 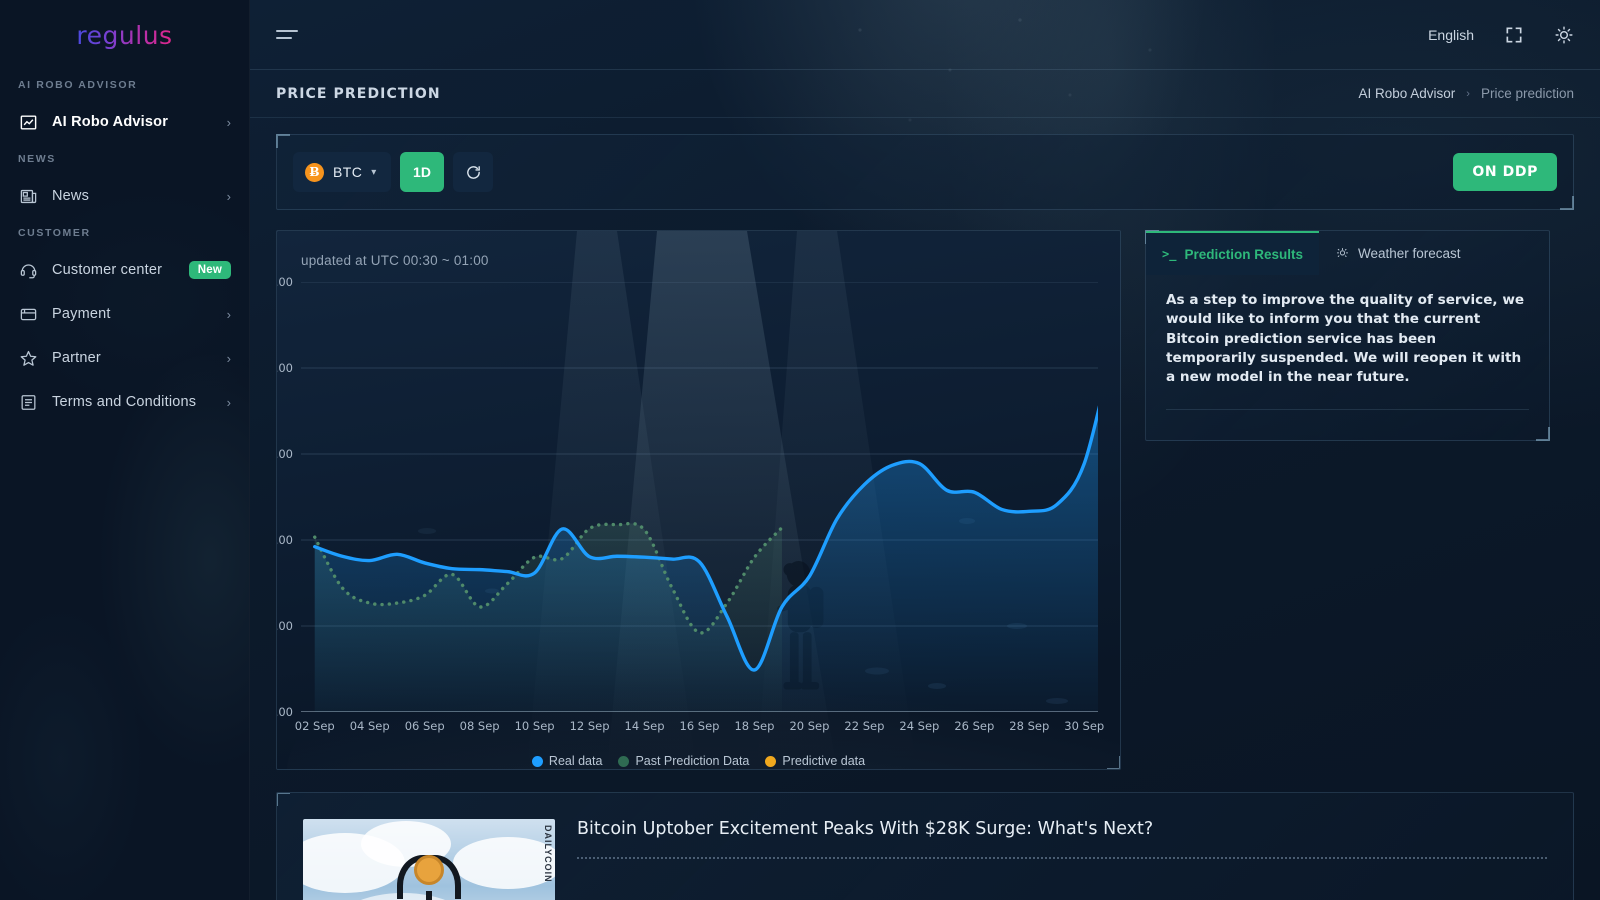 What do you see at coordinates (1527, 93) in the screenshot?
I see `breadcrumb-current: Price prediction` at bounding box center [1527, 93].